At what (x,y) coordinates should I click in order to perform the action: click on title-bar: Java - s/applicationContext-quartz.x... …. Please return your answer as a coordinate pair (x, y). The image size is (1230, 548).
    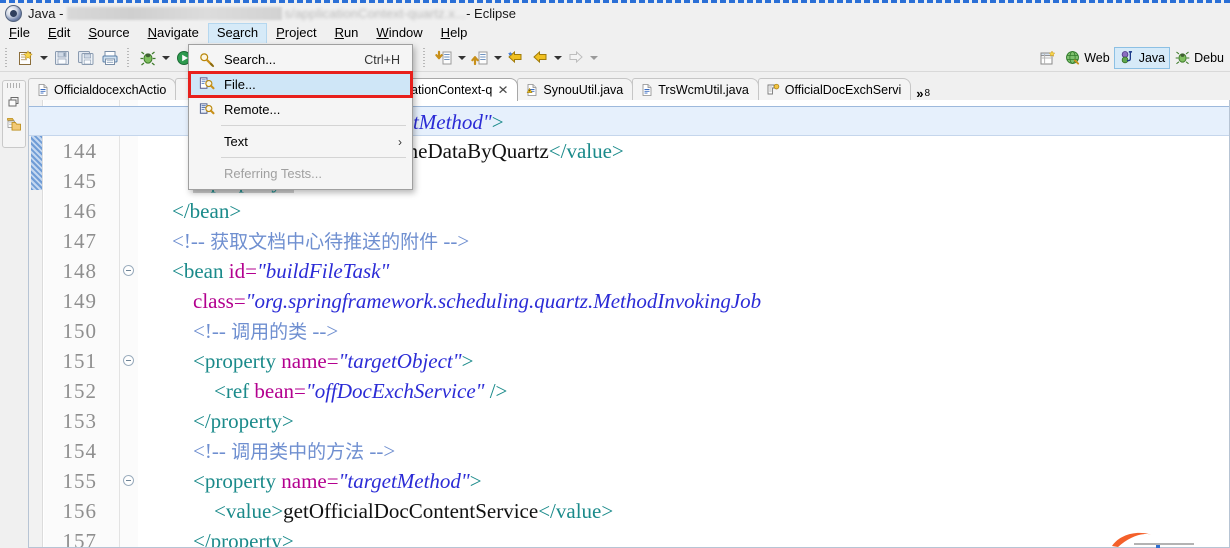
    Looking at the image, I should click on (615, 11).